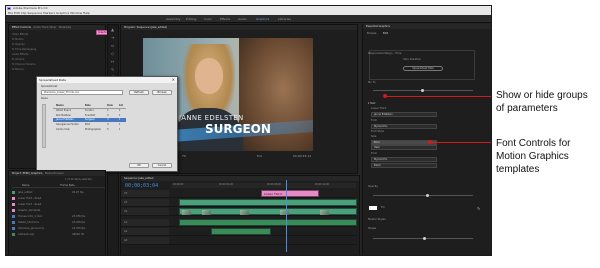 The height and width of the screenshot is (268, 600). I want to click on text-field: Janne Edelsten, so click(404, 114).